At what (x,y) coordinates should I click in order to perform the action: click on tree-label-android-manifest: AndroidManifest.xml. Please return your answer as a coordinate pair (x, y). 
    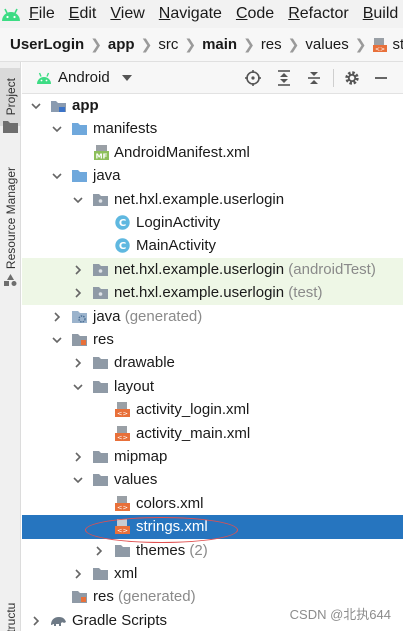
    Looking at the image, I should click on (182, 152).